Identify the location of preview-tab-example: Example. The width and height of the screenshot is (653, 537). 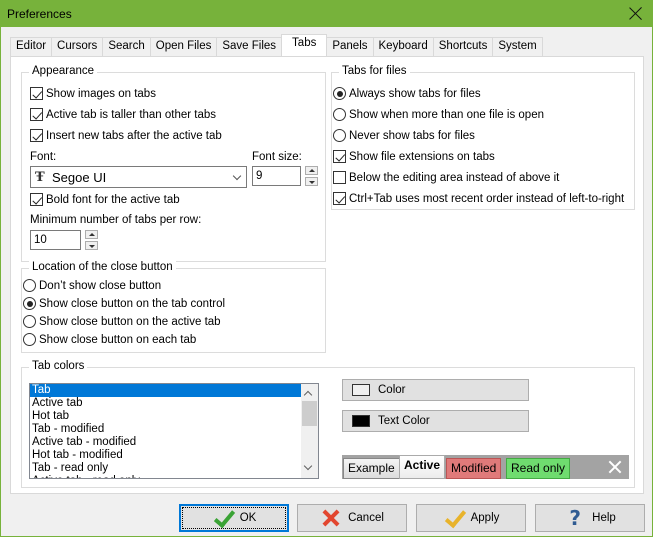
(371, 468).